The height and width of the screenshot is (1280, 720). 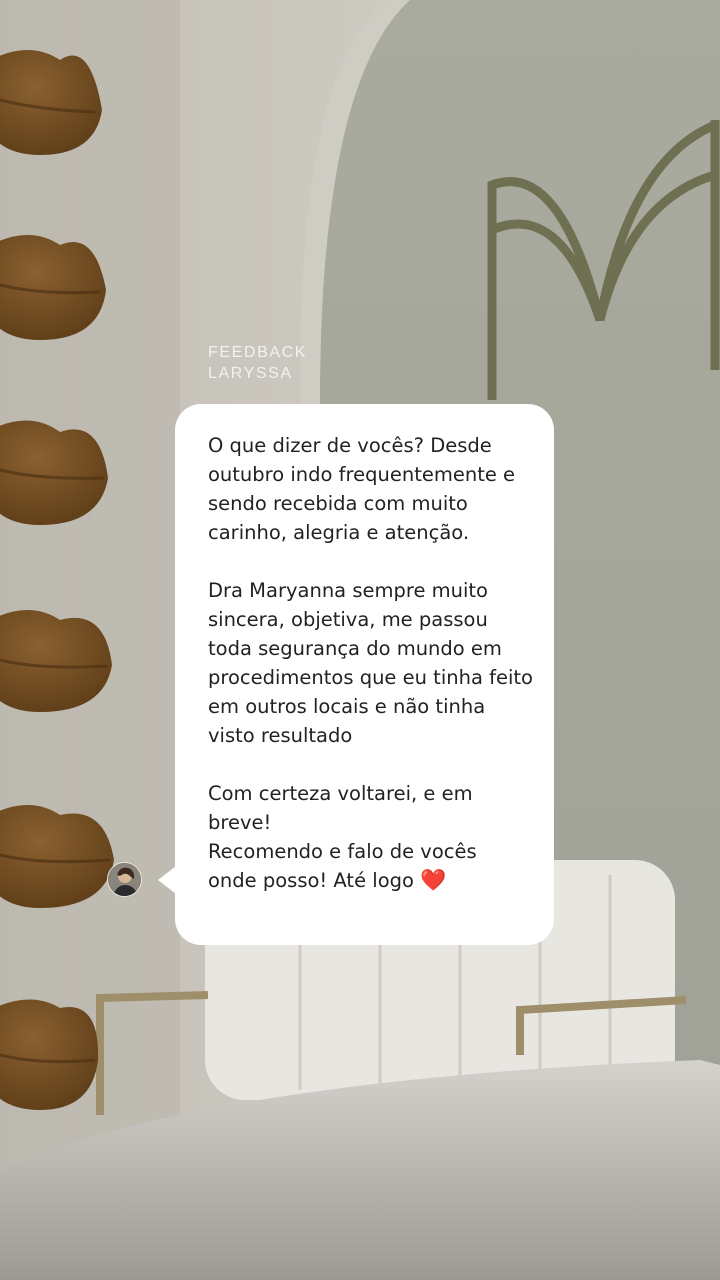 I want to click on avatar, so click(x=124, y=879).